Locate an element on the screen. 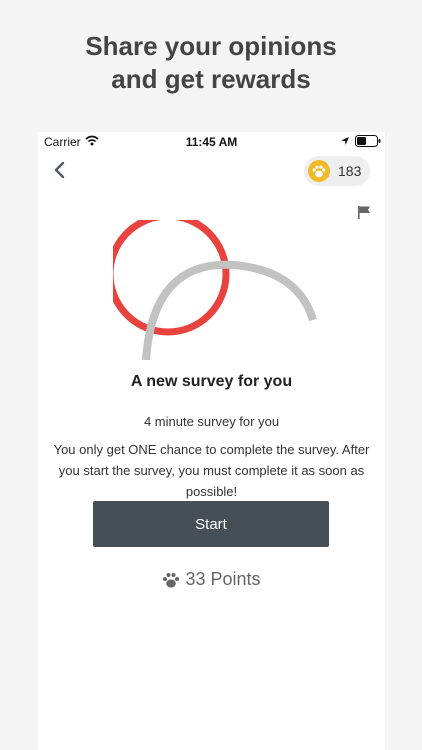 Image resolution: width=422 pixels, height=750 pixels. clock: 11:45 AM is located at coordinates (211, 142).